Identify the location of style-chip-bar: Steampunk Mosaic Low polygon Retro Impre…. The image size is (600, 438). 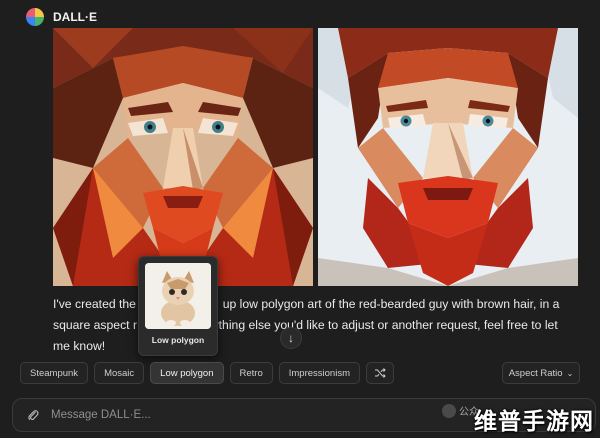
(207, 373).